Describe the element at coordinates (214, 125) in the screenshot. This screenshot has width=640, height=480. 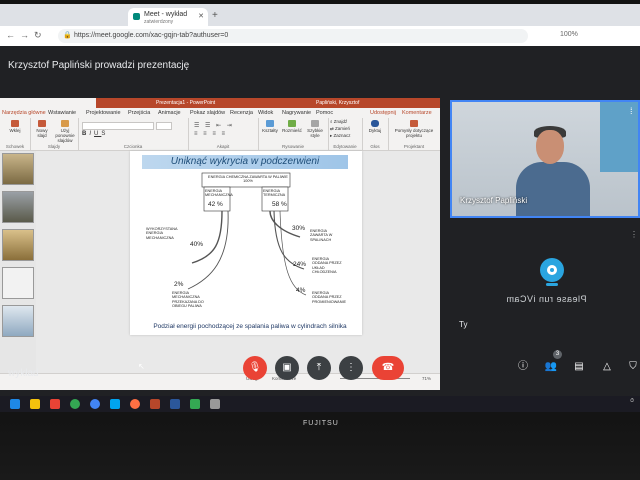
I see `list-buttons: ☰ ☰ ⇤ ⇥` at that location.